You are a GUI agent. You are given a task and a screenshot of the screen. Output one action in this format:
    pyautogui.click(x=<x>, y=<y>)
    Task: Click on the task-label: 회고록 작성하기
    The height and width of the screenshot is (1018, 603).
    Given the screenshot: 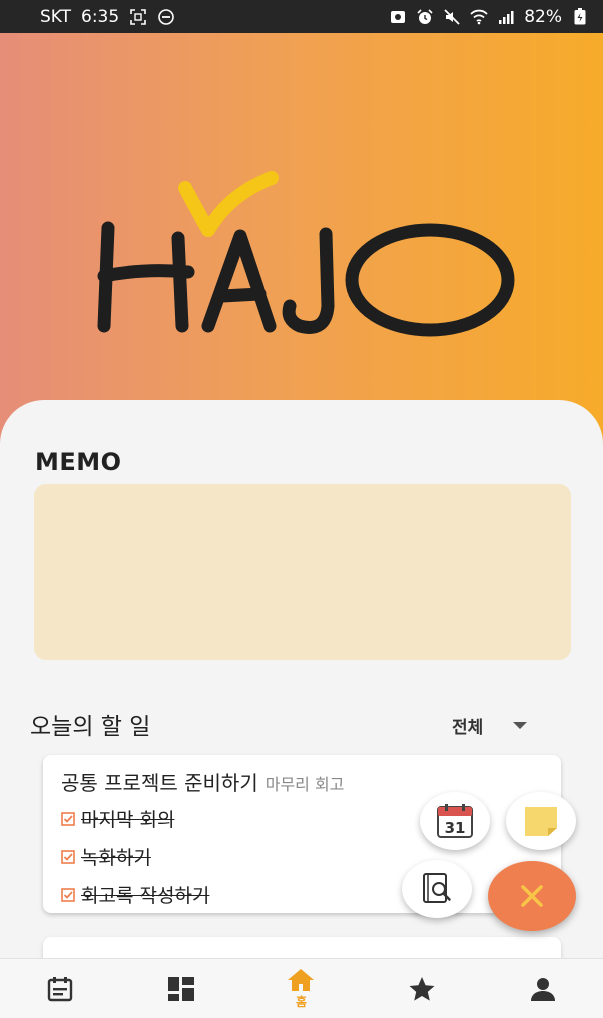 What is the action you would take?
    pyautogui.click(x=145, y=896)
    